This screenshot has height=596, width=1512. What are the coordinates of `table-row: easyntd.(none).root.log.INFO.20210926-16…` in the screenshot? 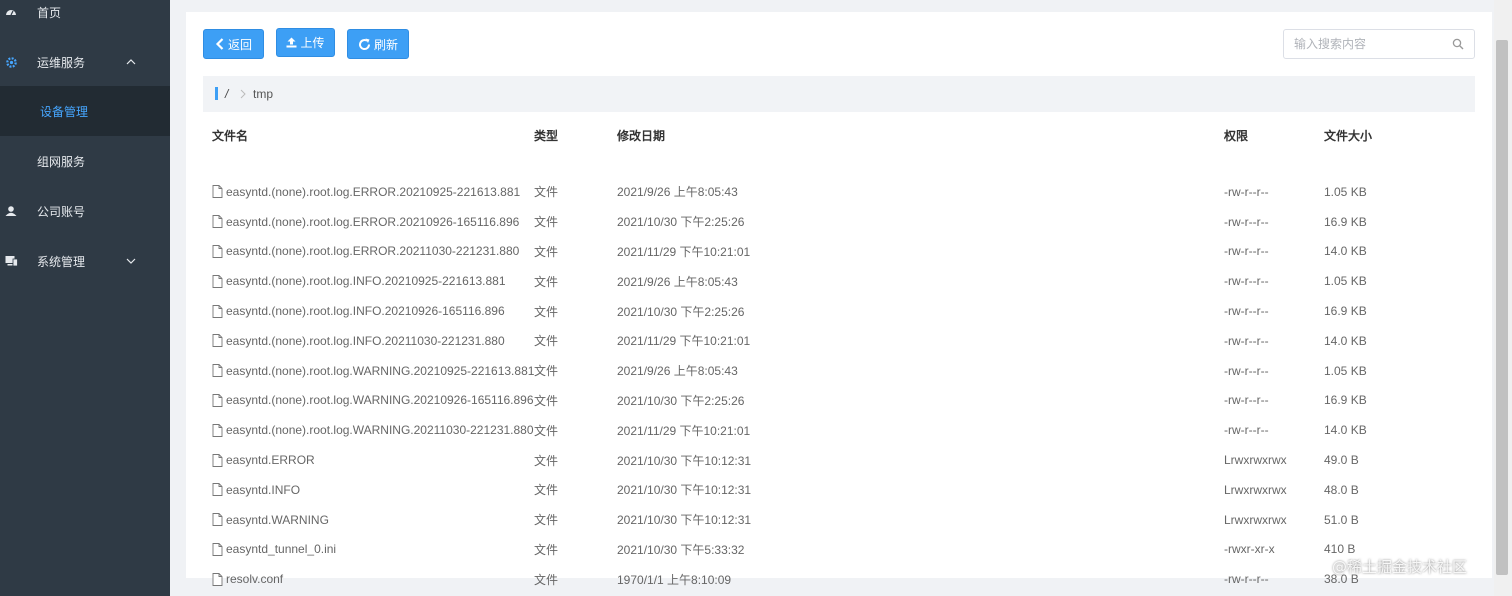 It's located at (839, 311).